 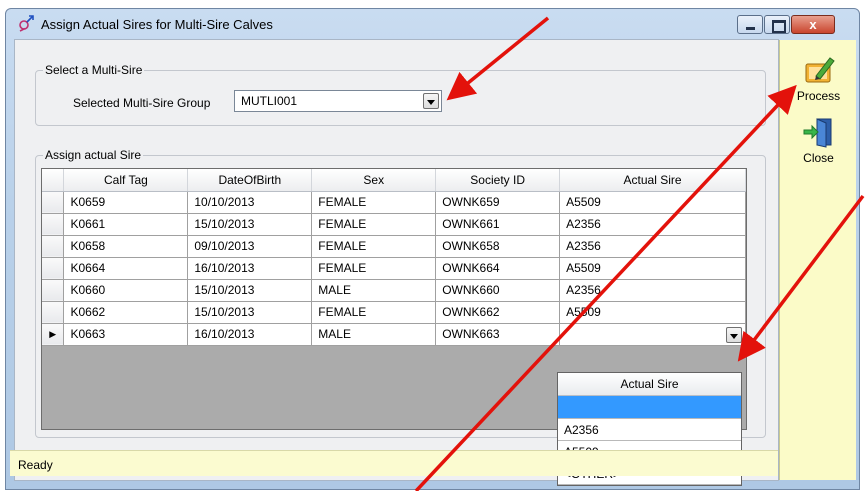 I want to click on dropdown-option-blank, so click(x=649, y=407).